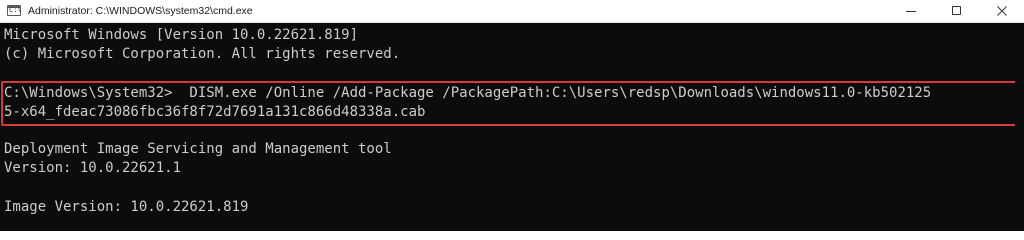  What do you see at coordinates (93, 168) in the screenshot?
I see `console-line: Version: 10.0.22621.1` at bounding box center [93, 168].